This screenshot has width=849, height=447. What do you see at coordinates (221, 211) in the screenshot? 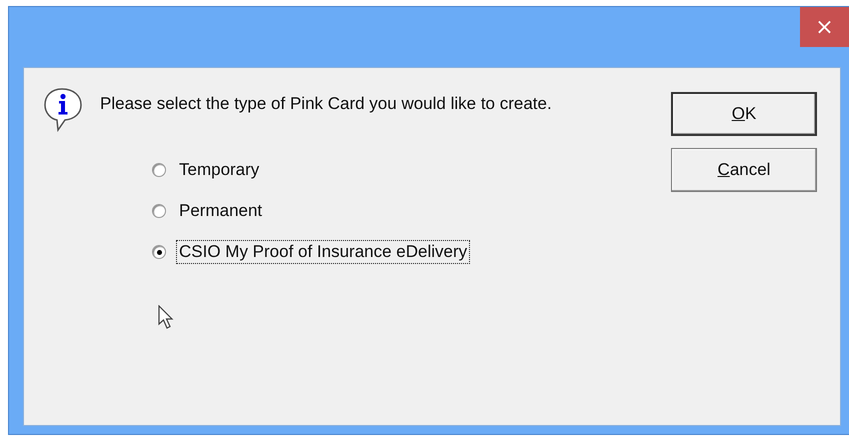
I see `option-label: Permanent` at bounding box center [221, 211].